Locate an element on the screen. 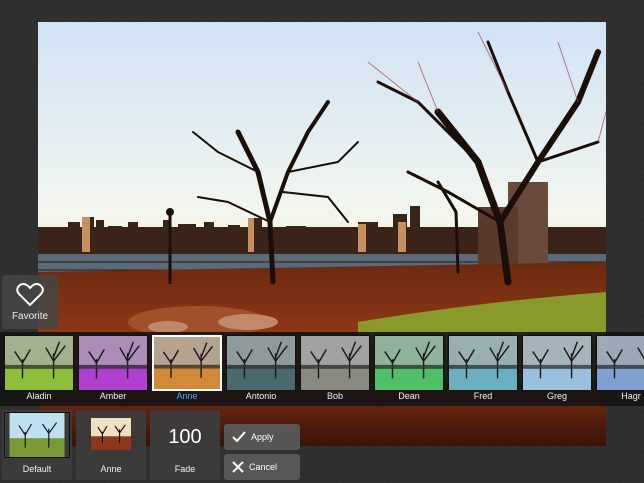  filter-label: Greg is located at coordinates (556, 396).